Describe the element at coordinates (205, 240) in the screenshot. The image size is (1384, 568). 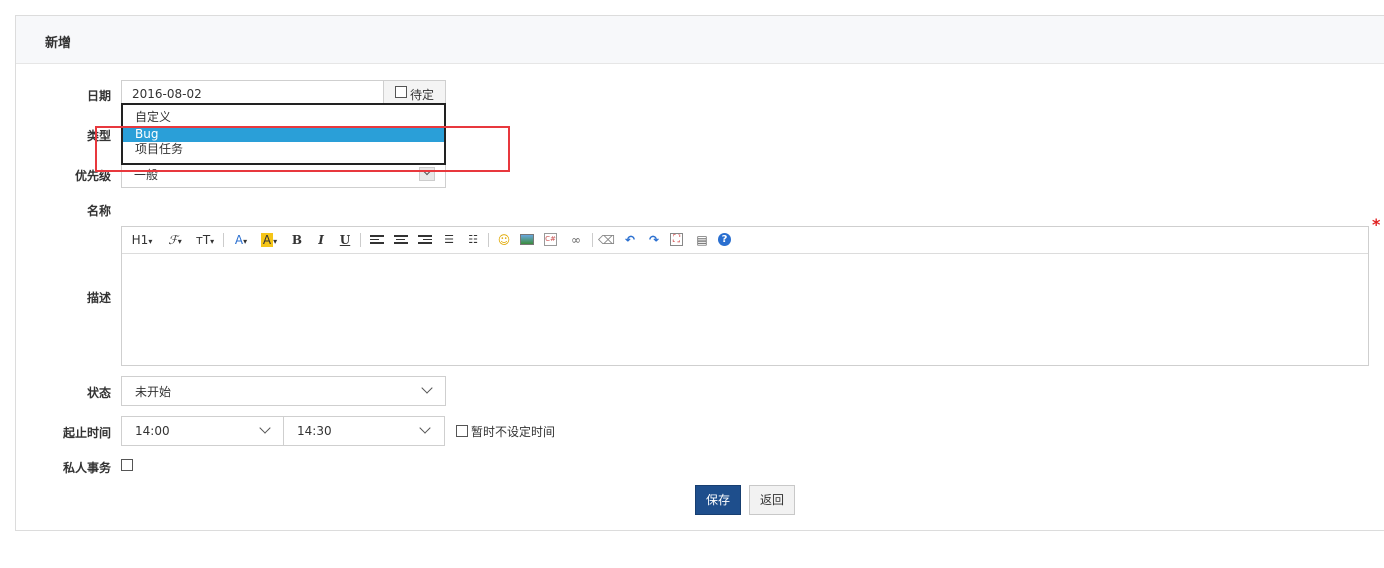
I see `font-size-button: тT▾` at that location.